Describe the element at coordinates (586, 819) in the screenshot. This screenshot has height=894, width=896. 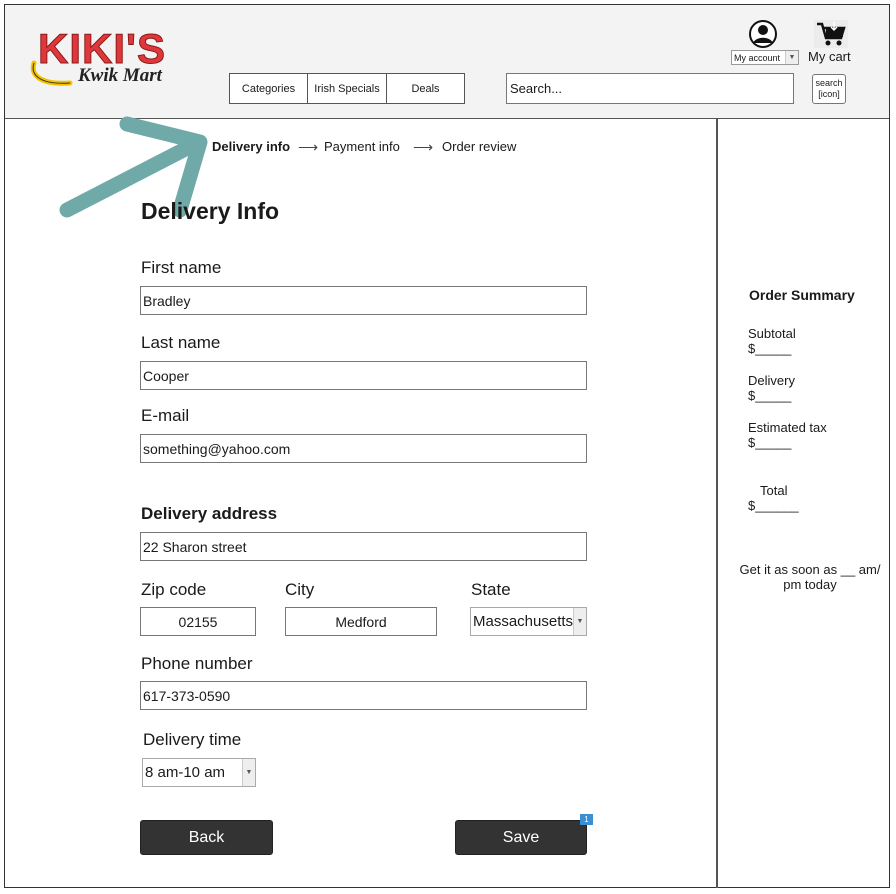
I see `save-badge: 1` at that location.